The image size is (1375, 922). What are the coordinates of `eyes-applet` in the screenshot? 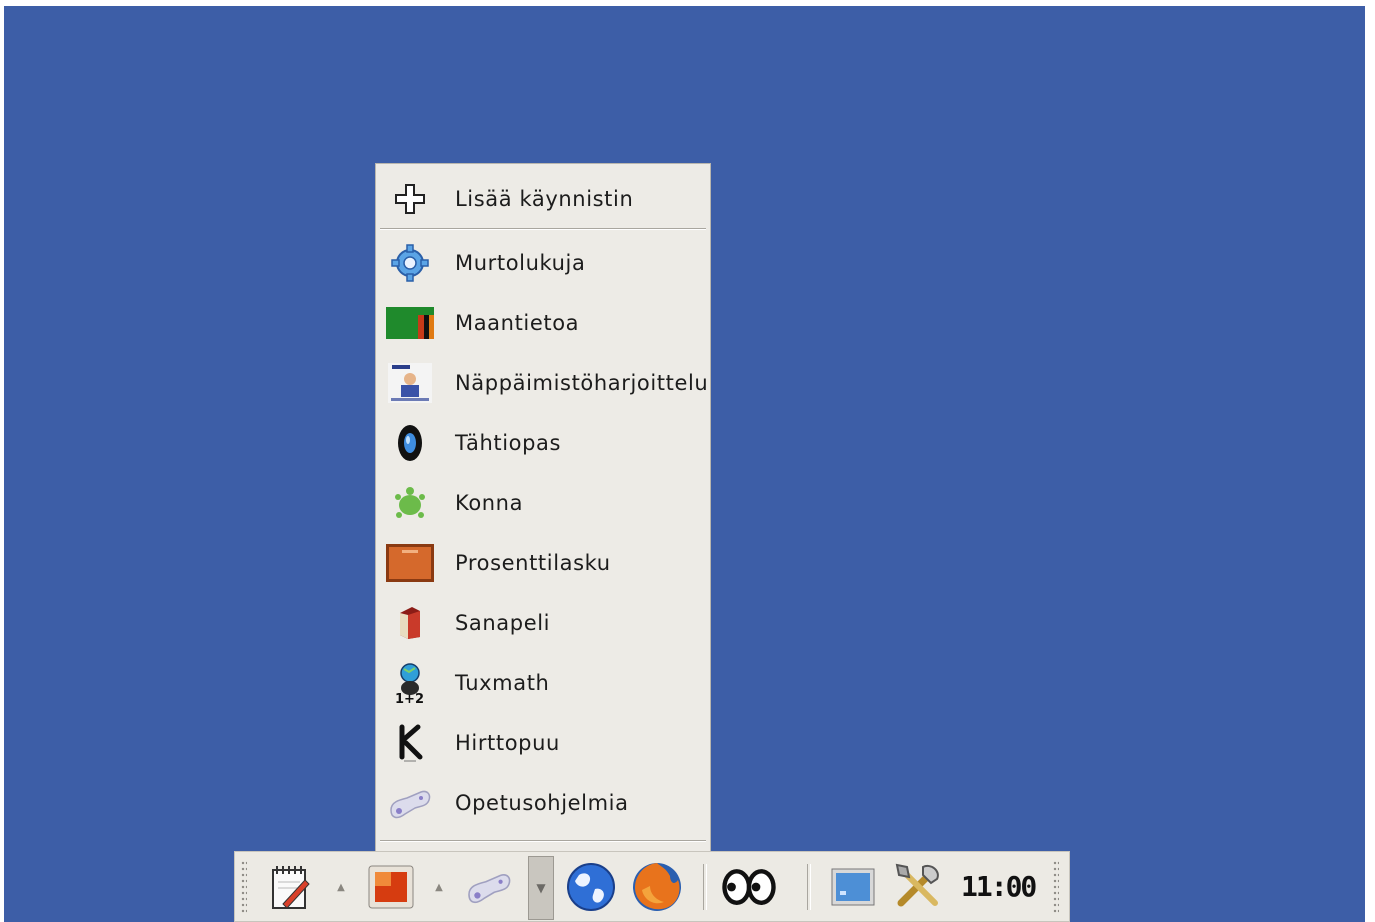 It's located at (749, 887).